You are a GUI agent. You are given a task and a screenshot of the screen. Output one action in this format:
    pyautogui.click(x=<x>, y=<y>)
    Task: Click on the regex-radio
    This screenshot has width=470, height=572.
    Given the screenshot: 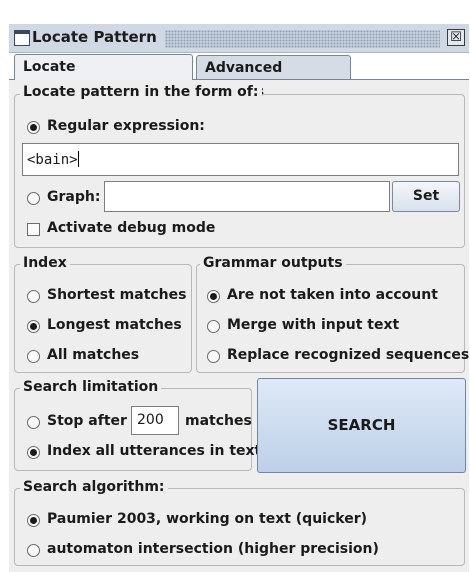 What is the action you would take?
    pyautogui.click(x=33, y=127)
    